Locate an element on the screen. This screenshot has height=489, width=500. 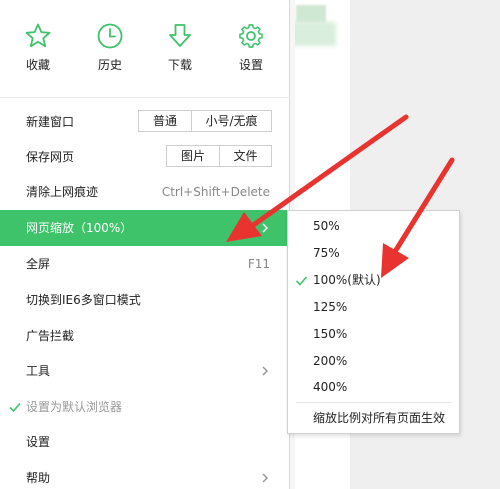
fullscreen-shortcut: F11 is located at coordinates (258, 264).